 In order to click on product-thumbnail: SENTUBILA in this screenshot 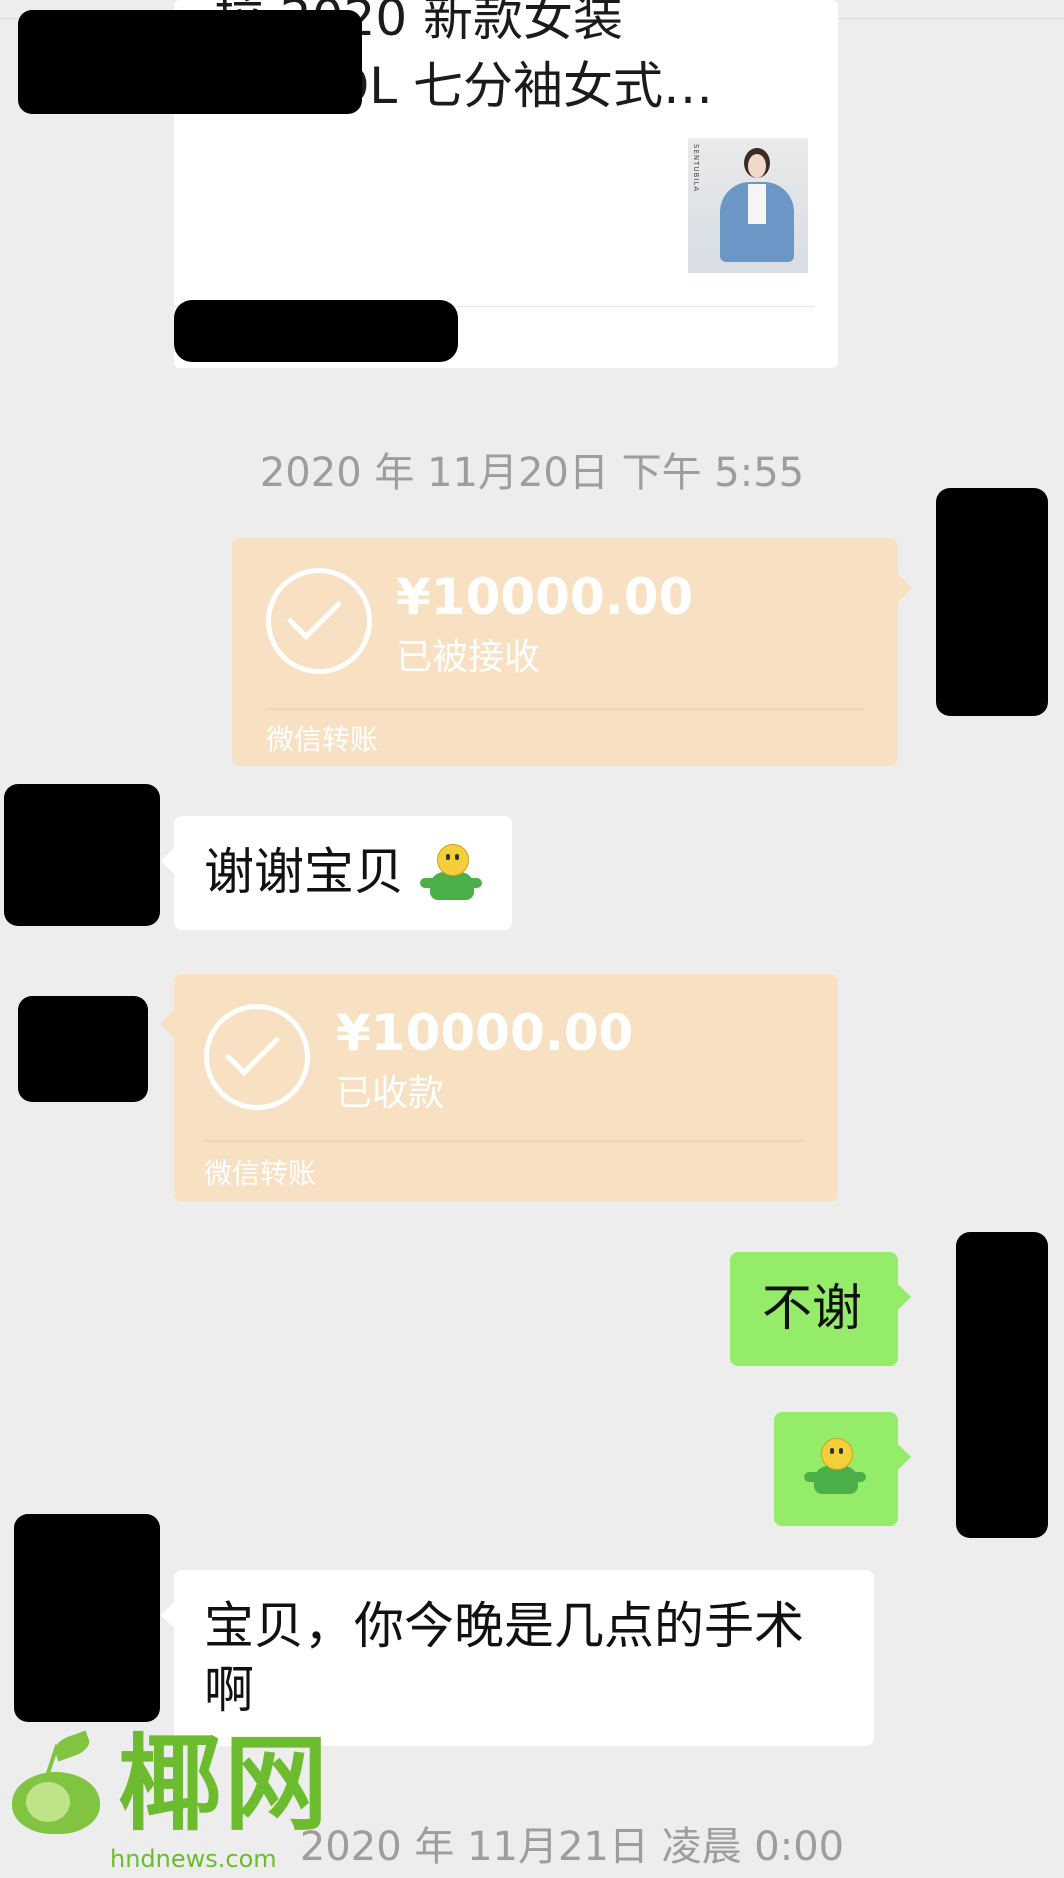, I will do `click(748, 205)`.